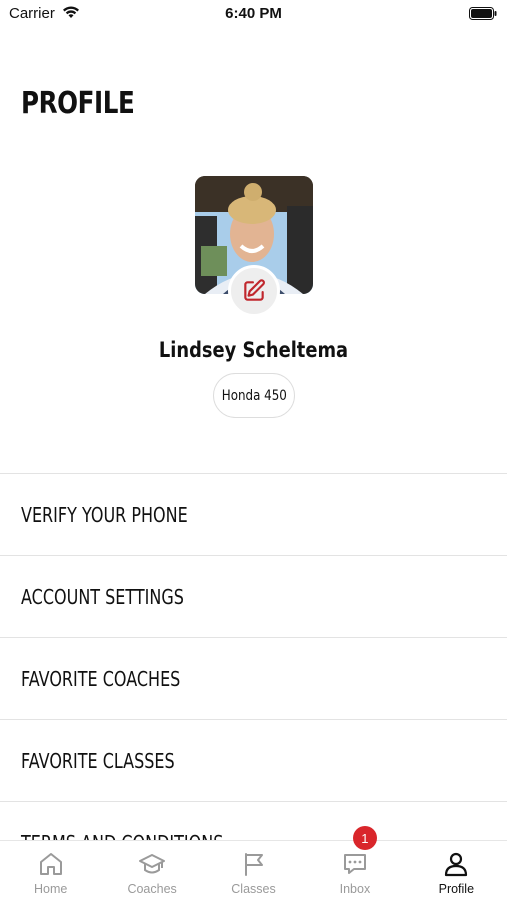  I want to click on flag-icon, so click(253, 864).